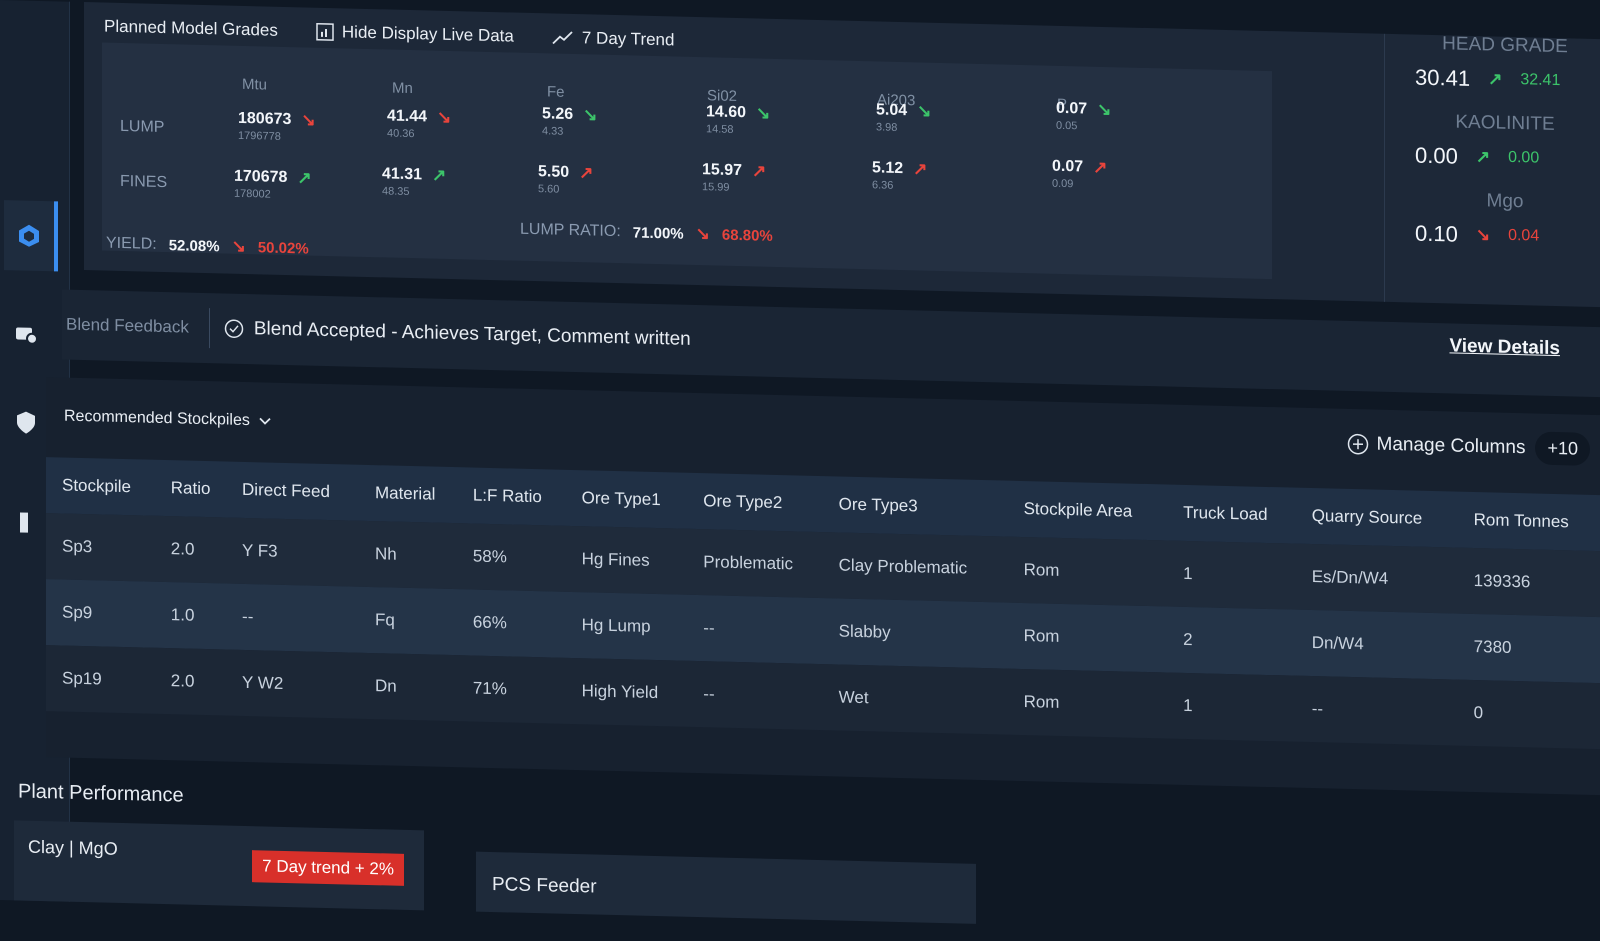  What do you see at coordinates (100, 486) in the screenshot?
I see `column-header: Stockpile` at bounding box center [100, 486].